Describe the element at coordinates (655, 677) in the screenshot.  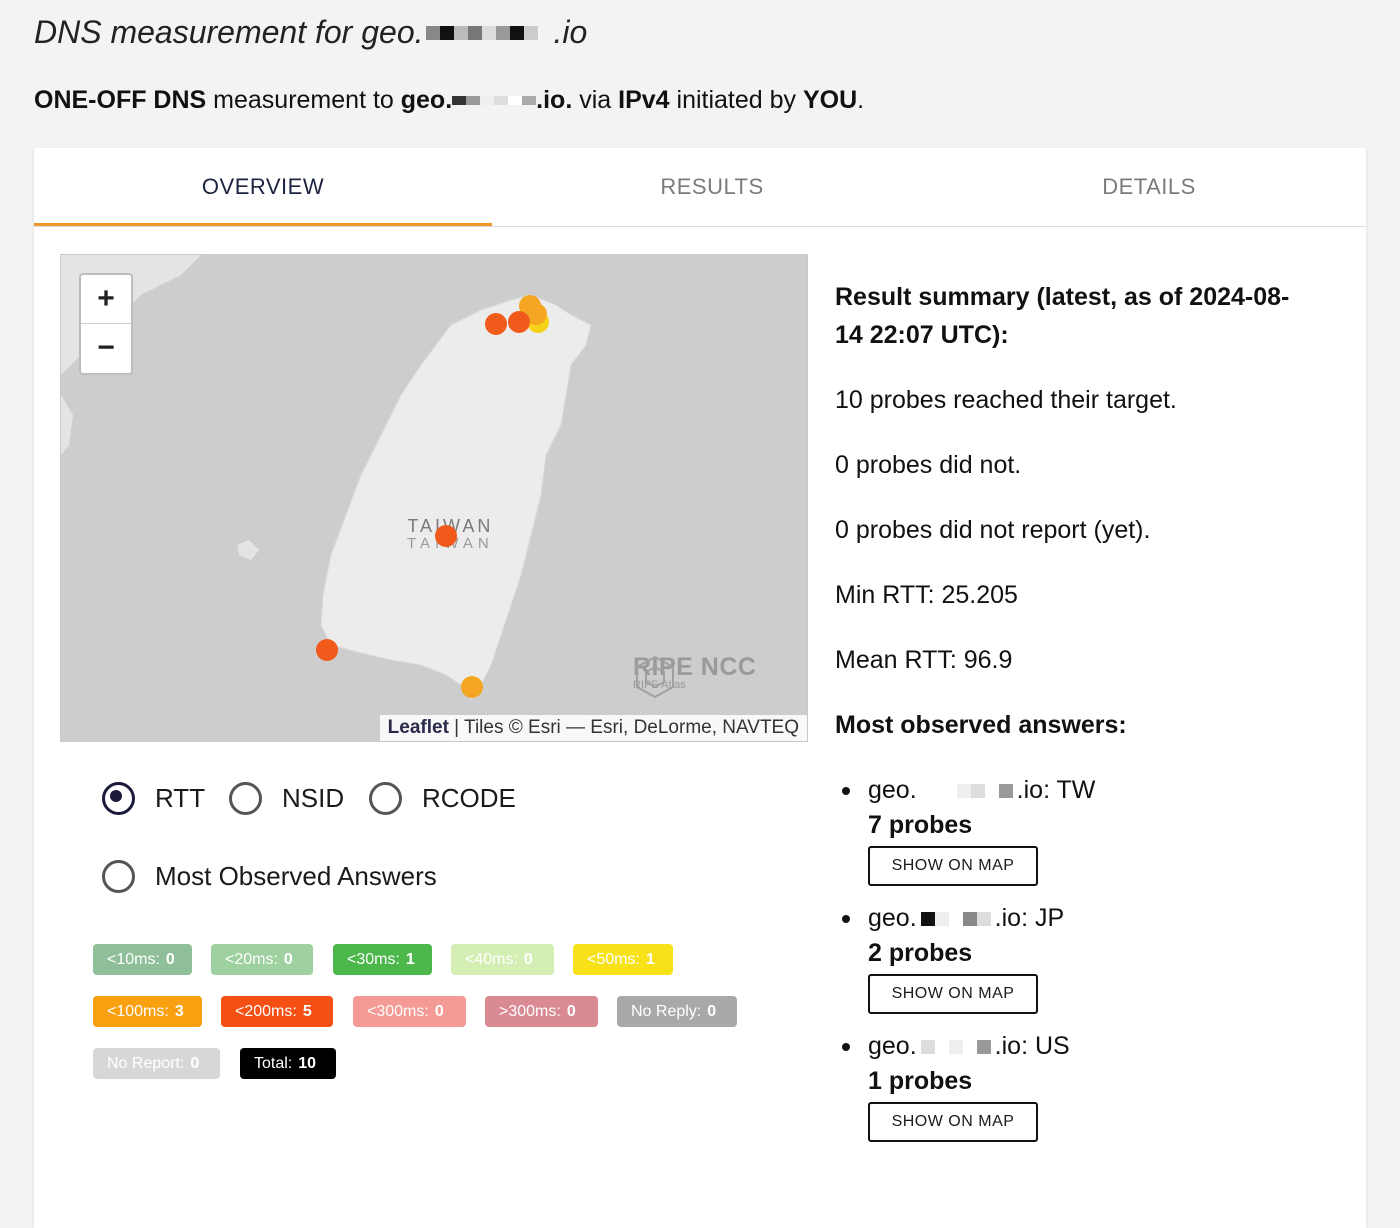
I see `ripe-hexagon-icon` at that location.